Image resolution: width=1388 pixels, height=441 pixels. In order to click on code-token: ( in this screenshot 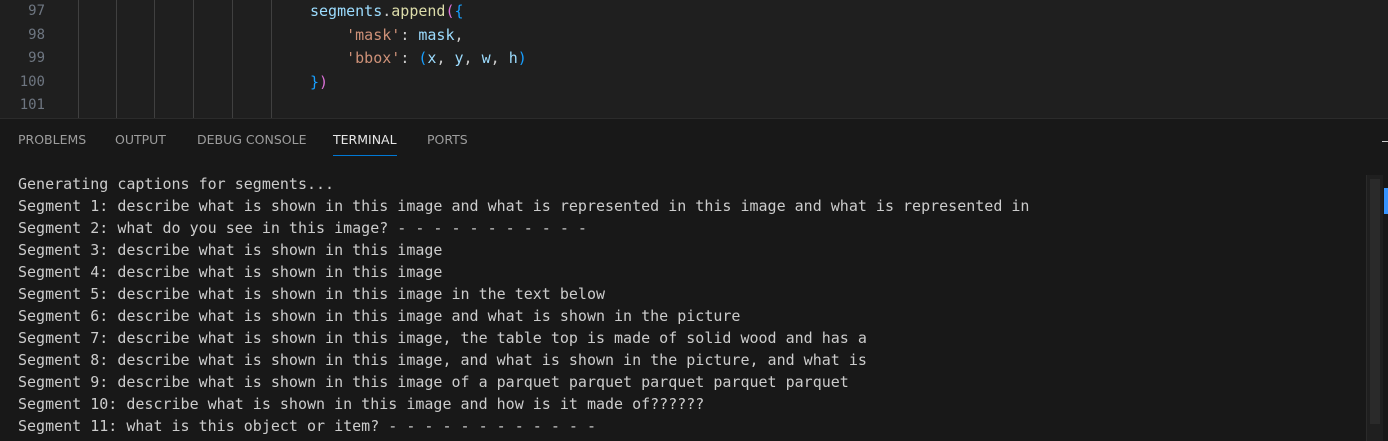, I will do `click(450, 11)`.